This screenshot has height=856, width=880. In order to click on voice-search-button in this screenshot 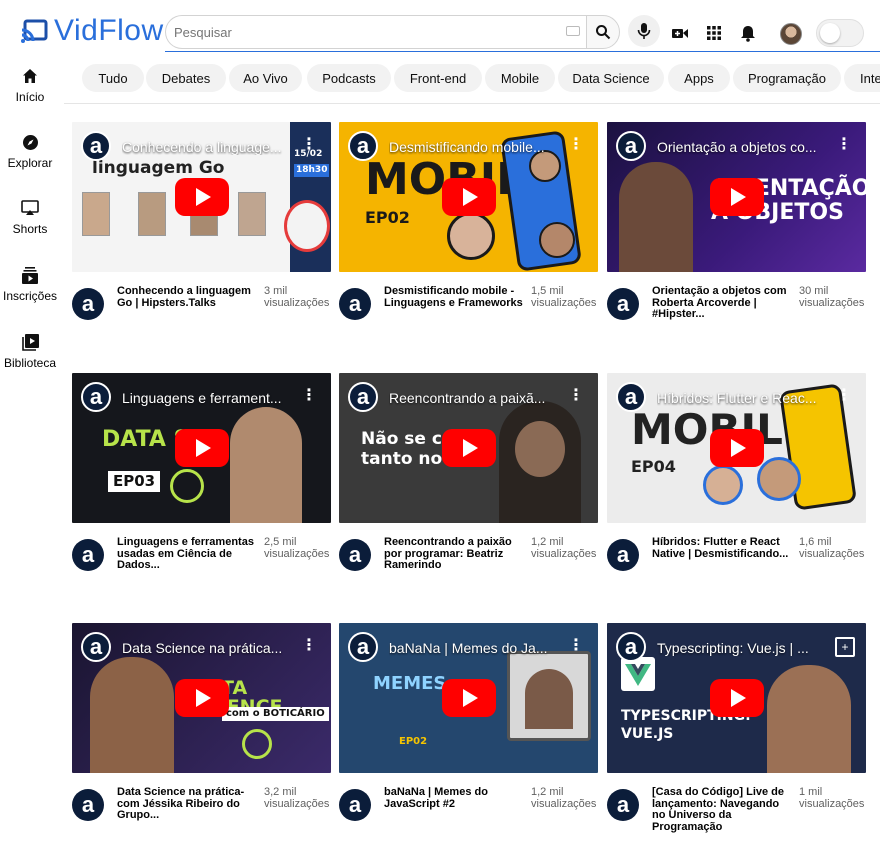, I will do `click(644, 31)`.